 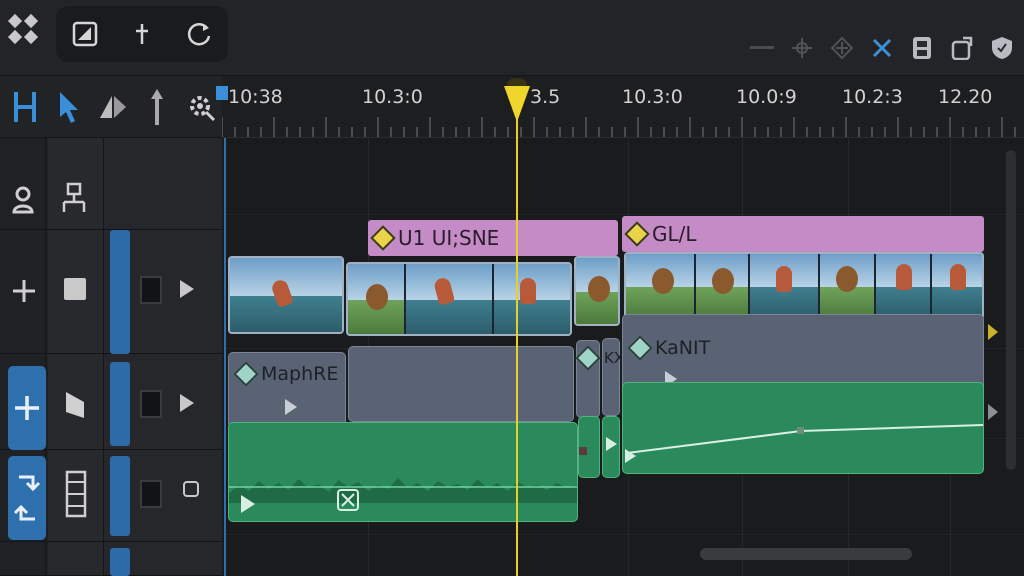 What do you see at coordinates (23, 183) in the screenshot?
I see `track-col-a` at bounding box center [23, 183].